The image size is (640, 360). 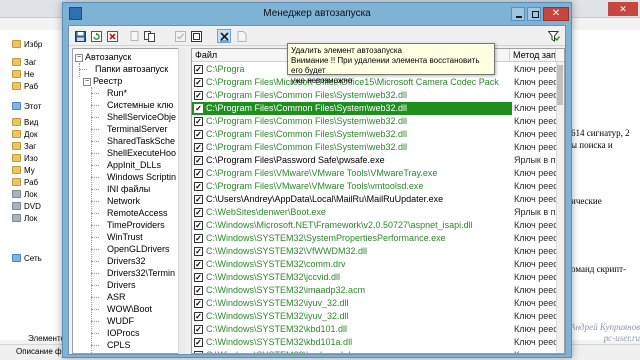 I want to click on tree-node-startup-folders: Папки автозапуск, so click(x=131, y=69).